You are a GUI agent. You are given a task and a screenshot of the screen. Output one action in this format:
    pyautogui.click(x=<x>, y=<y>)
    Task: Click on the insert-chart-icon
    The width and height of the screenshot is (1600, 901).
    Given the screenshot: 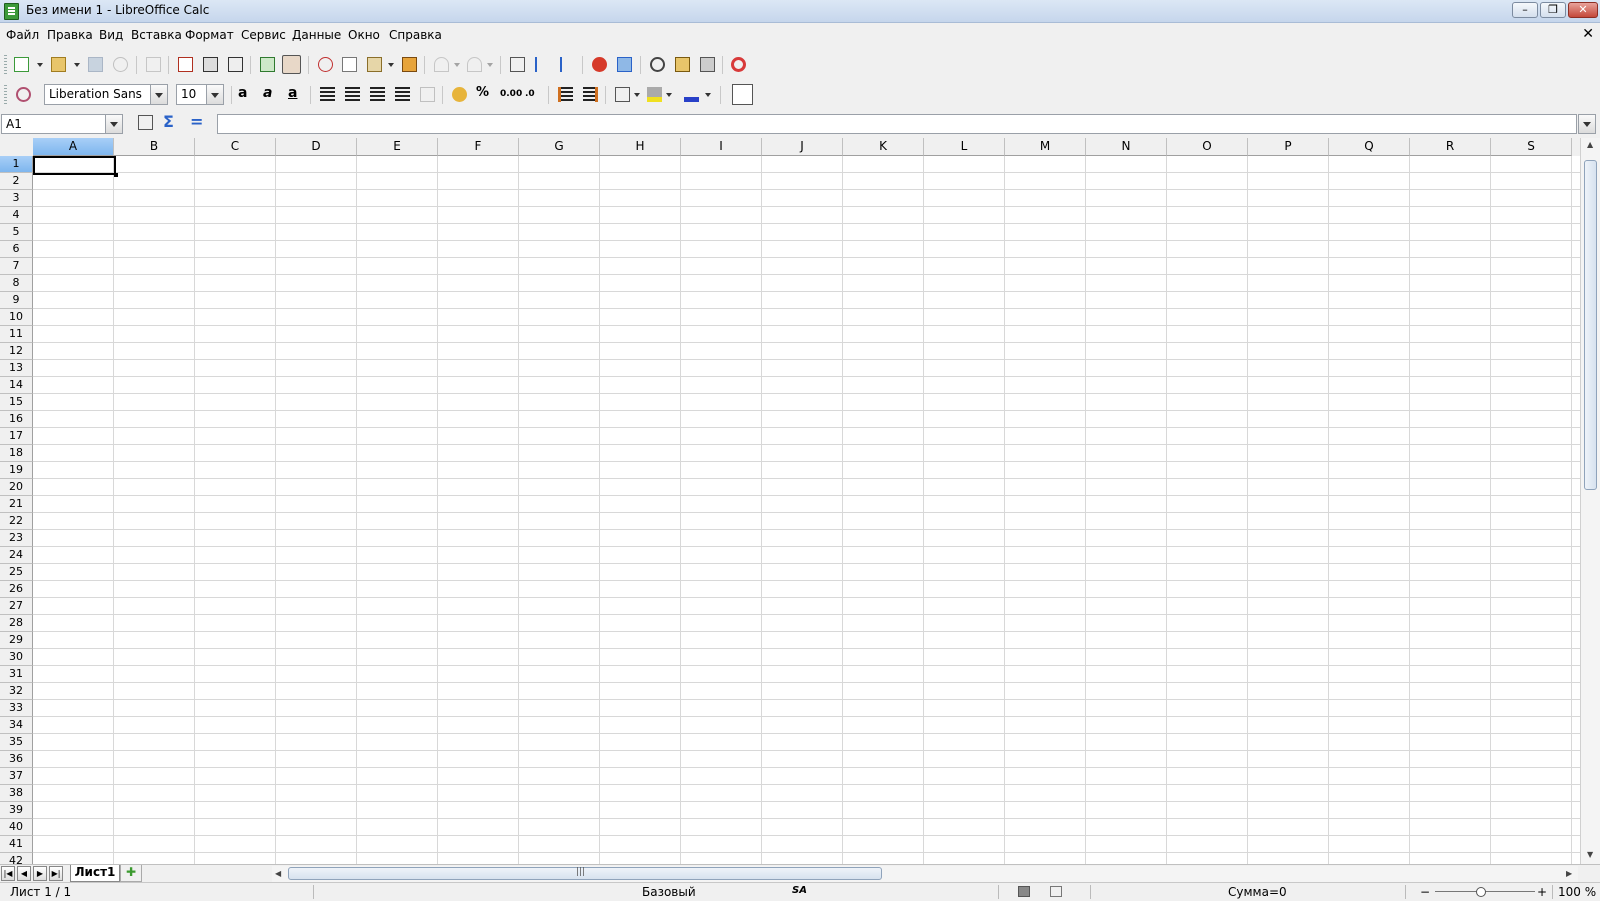 What is the action you would take?
    pyautogui.click(x=599, y=64)
    